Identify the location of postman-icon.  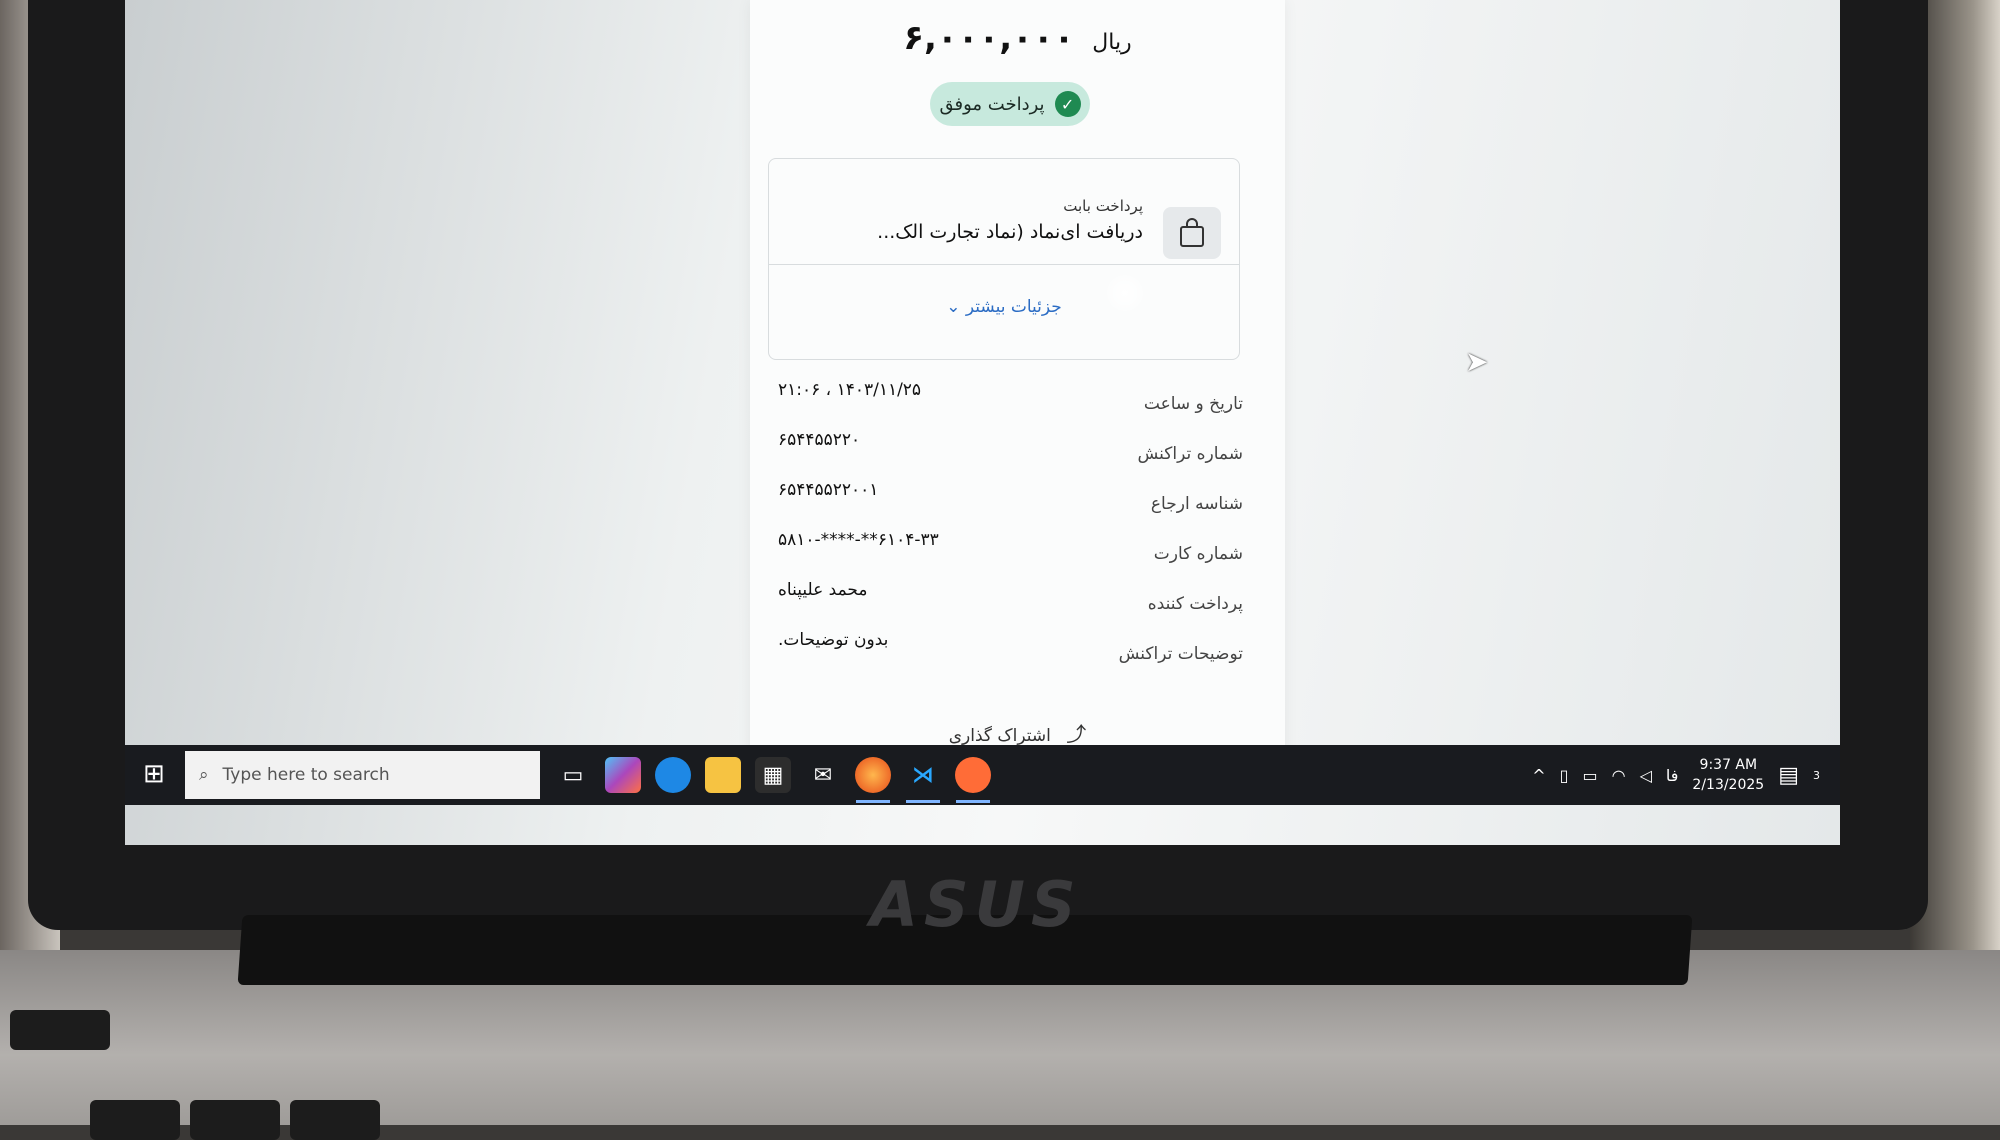
(973, 775).